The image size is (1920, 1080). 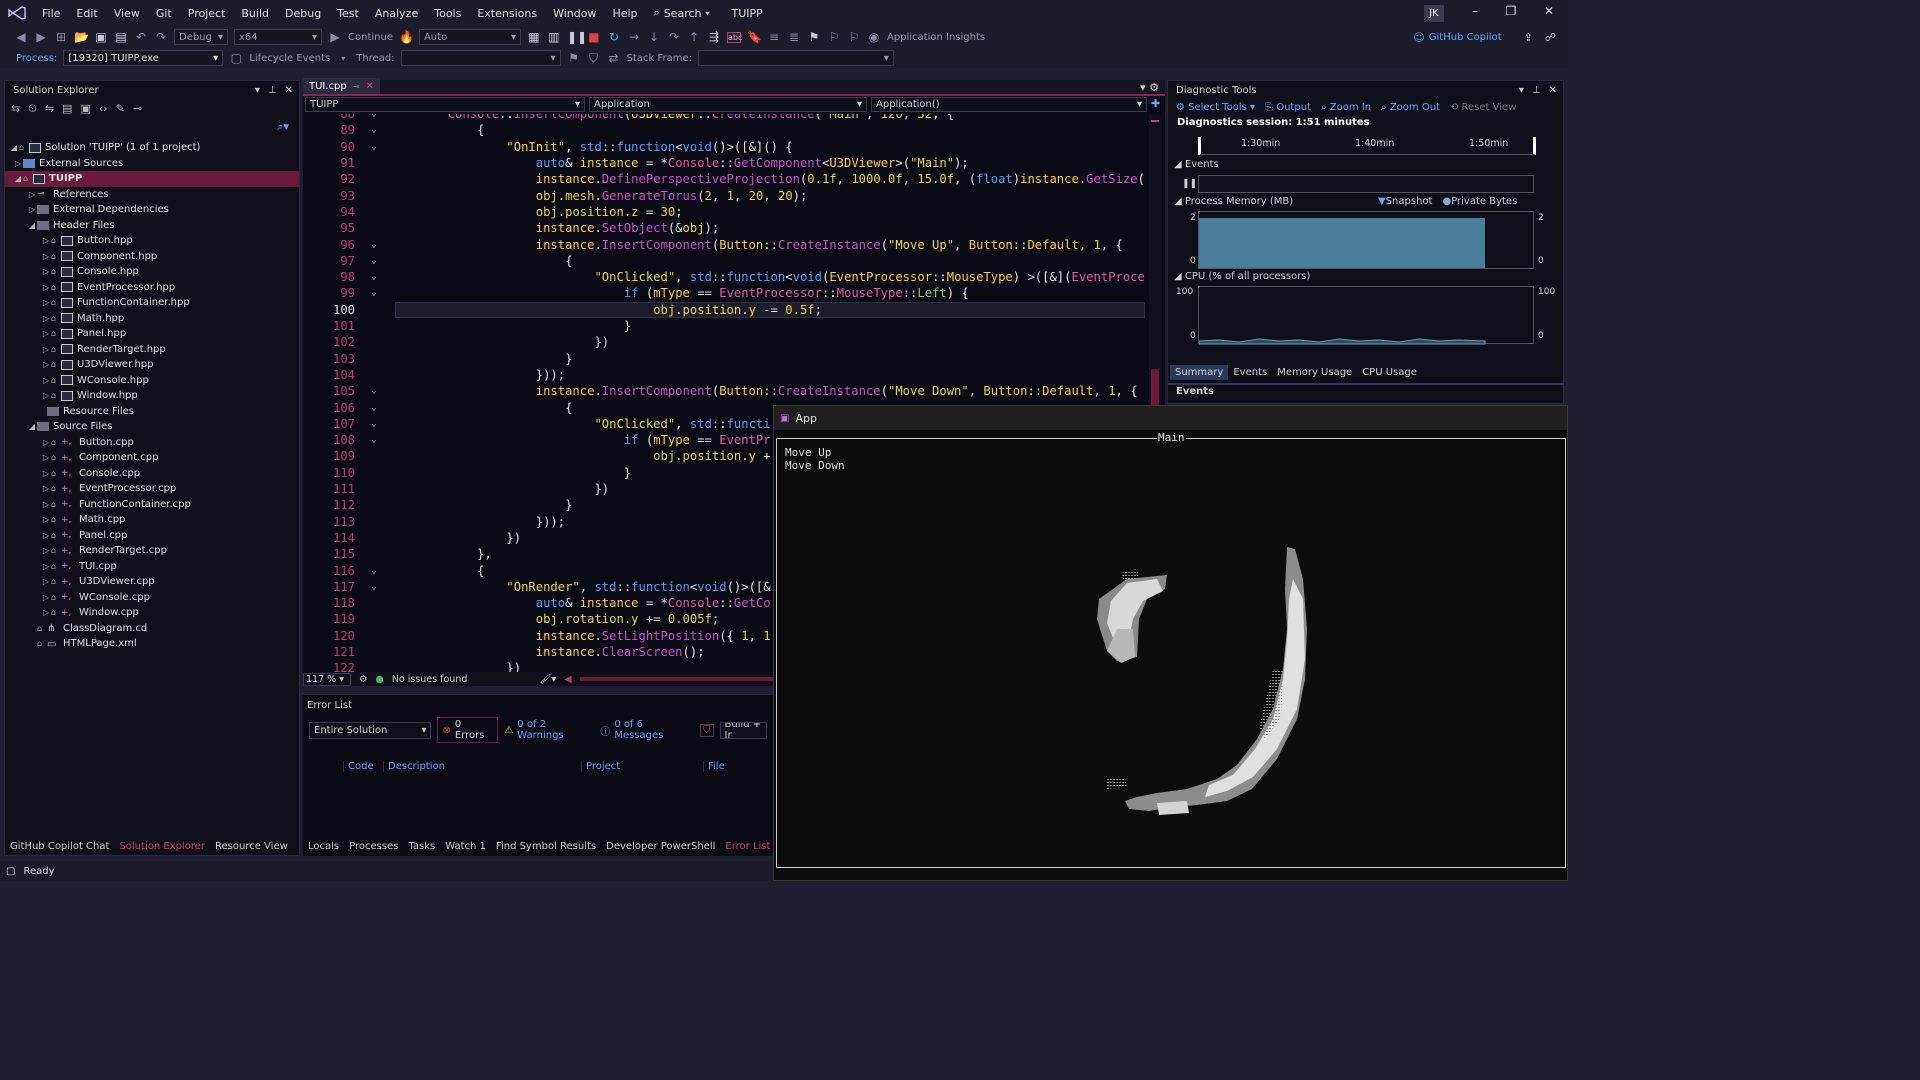 What do you see at coordinates (421, 846) in the screenshot?
I see `tab-tasks: Tasks` at bounding box center [421, 846].